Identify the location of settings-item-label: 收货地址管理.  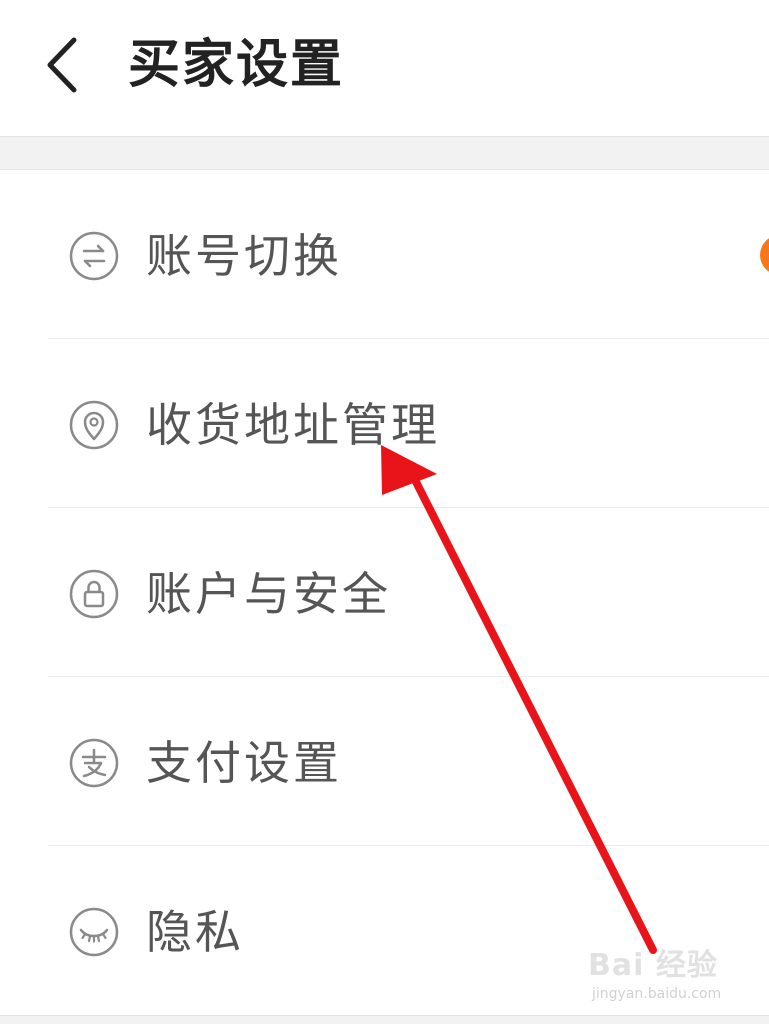
(293, 425).